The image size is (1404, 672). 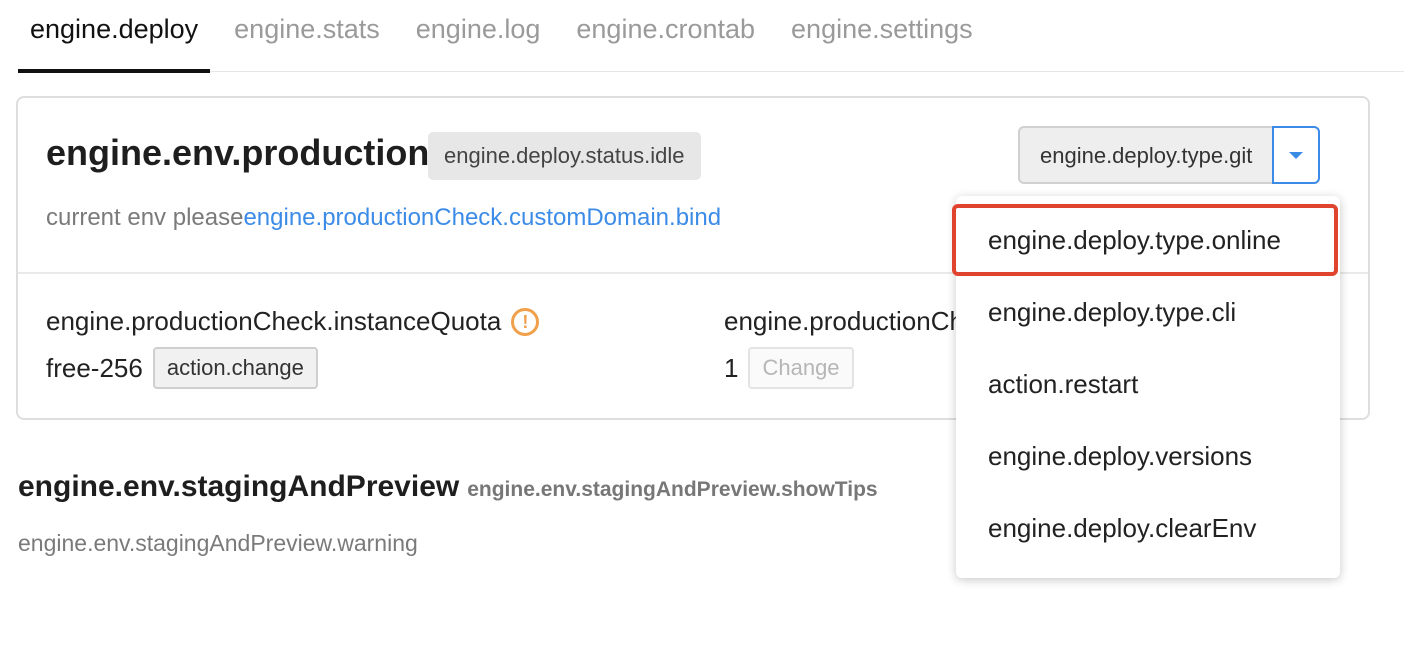 I want to click on instance-quota-label: engine.productionCheck.instanceQuota, so click(x=274, y=321).